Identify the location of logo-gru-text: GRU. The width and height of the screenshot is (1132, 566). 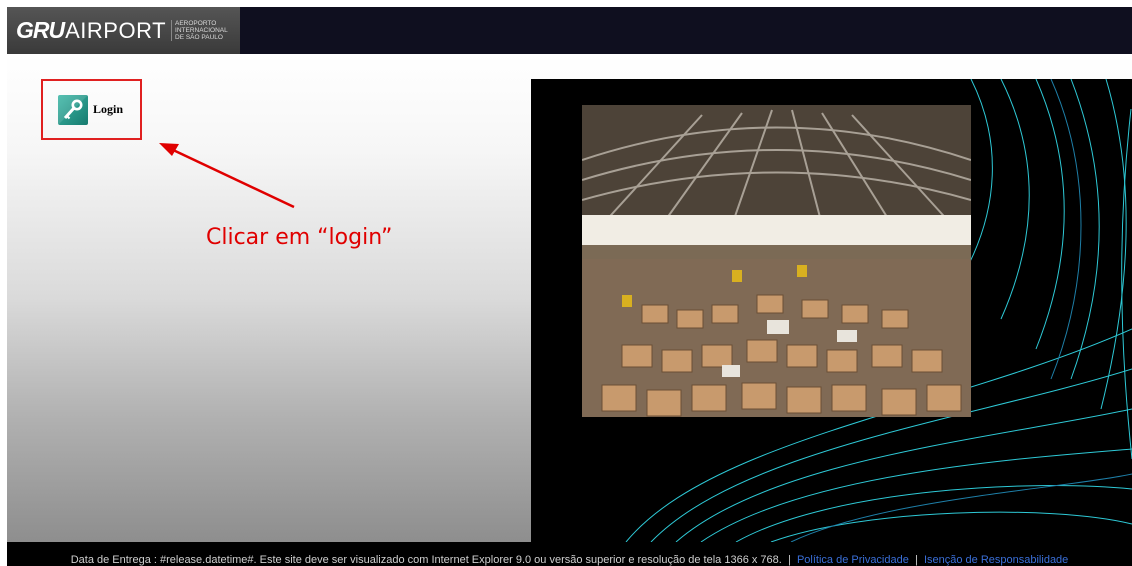
(40, 30).